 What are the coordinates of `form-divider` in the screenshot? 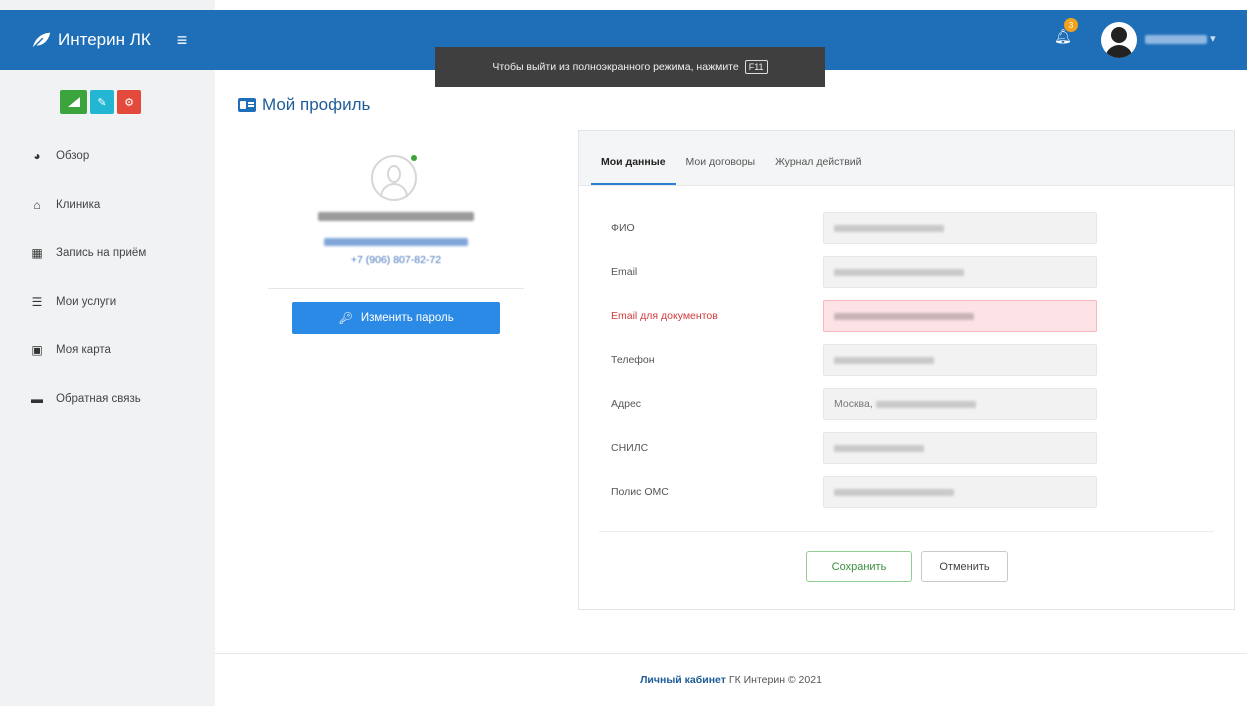 It's located at (906, 531).